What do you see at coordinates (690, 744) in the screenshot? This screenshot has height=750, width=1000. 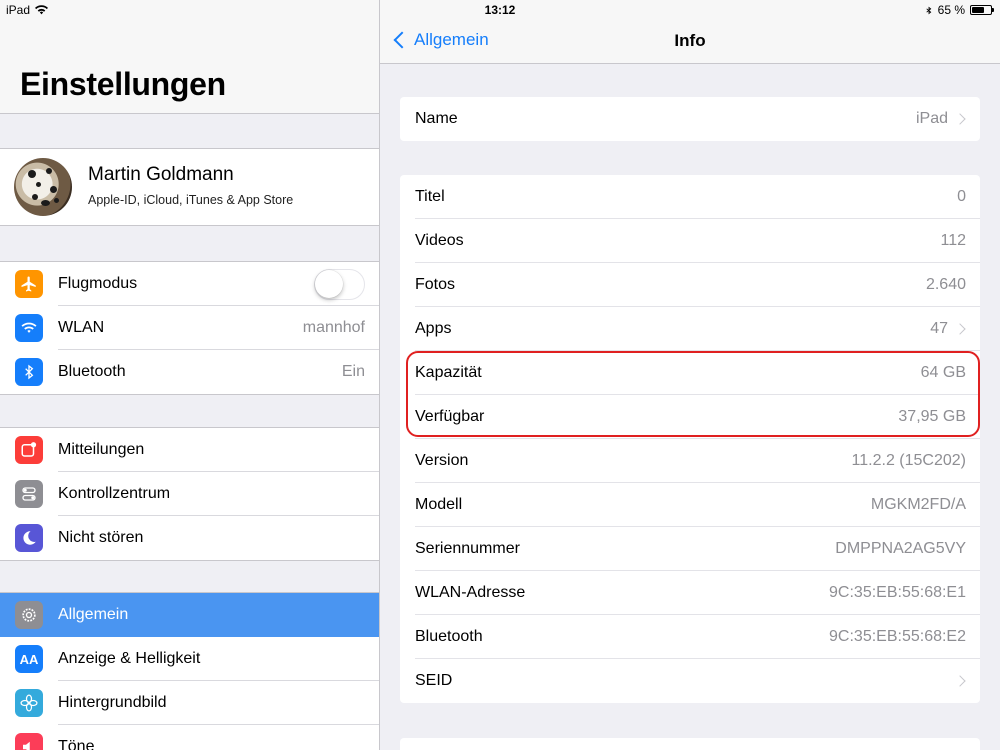 I see `next-card` at bounding box center [690, 744].